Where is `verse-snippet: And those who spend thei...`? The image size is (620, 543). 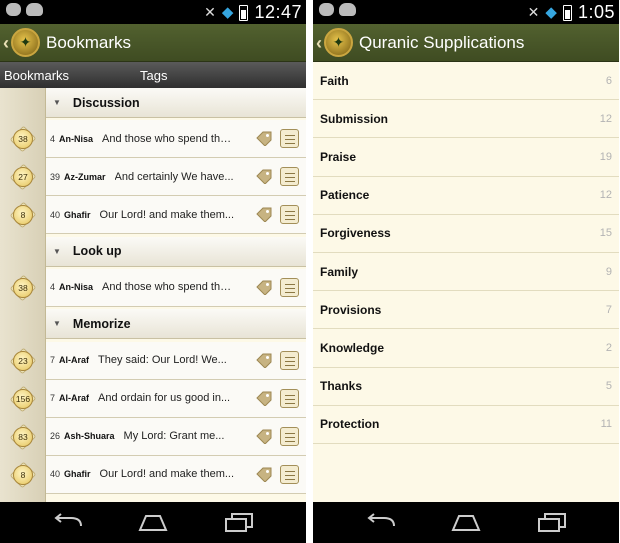 verse-snippet: And those who spend thei... is located at coordinates (170, 138).